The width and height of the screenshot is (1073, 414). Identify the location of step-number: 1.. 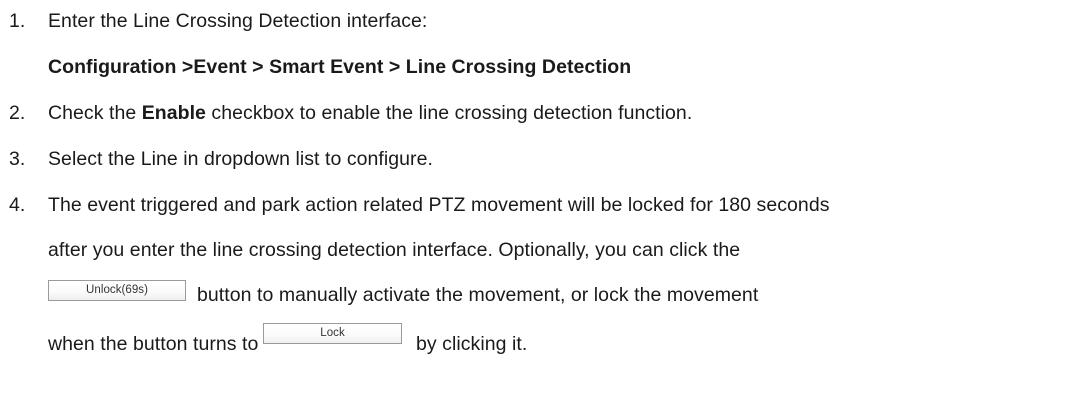
(17, 21).